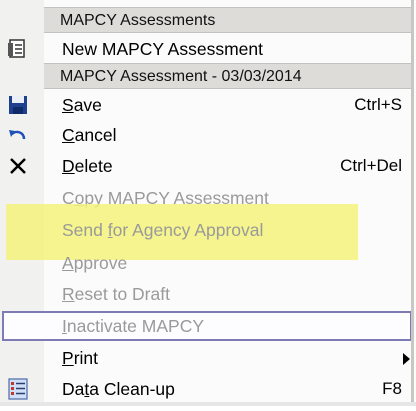 This screenshot has width=416, height=411. I want to click on menu-item-new-assessment: New MAPCY Assessment, so click(208, 49).